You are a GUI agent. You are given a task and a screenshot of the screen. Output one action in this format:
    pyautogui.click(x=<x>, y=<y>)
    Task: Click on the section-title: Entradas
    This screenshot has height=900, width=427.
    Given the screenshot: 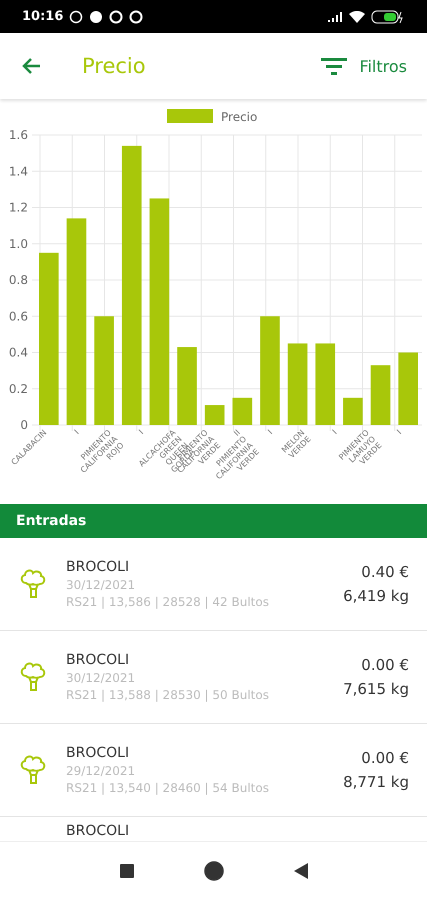 What is the action you would take?
    pyautogui.click(x=51, y=521)
    